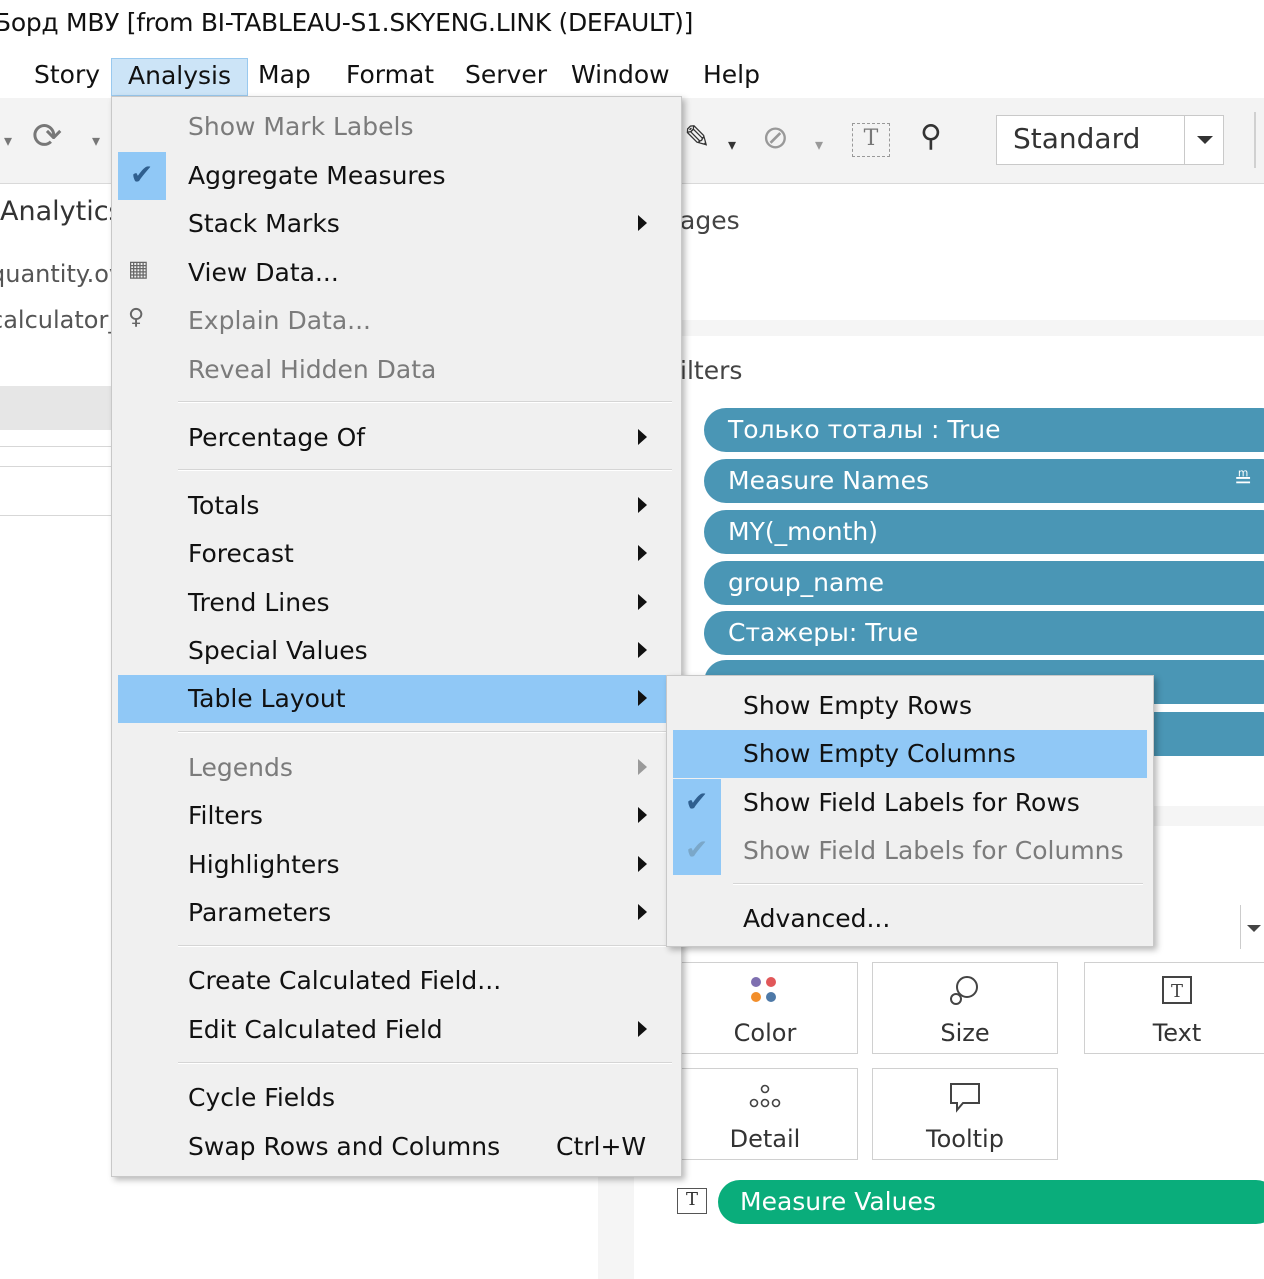  I want to click on menu-item-percentage-of: Percentage Of, so click(396, 438).